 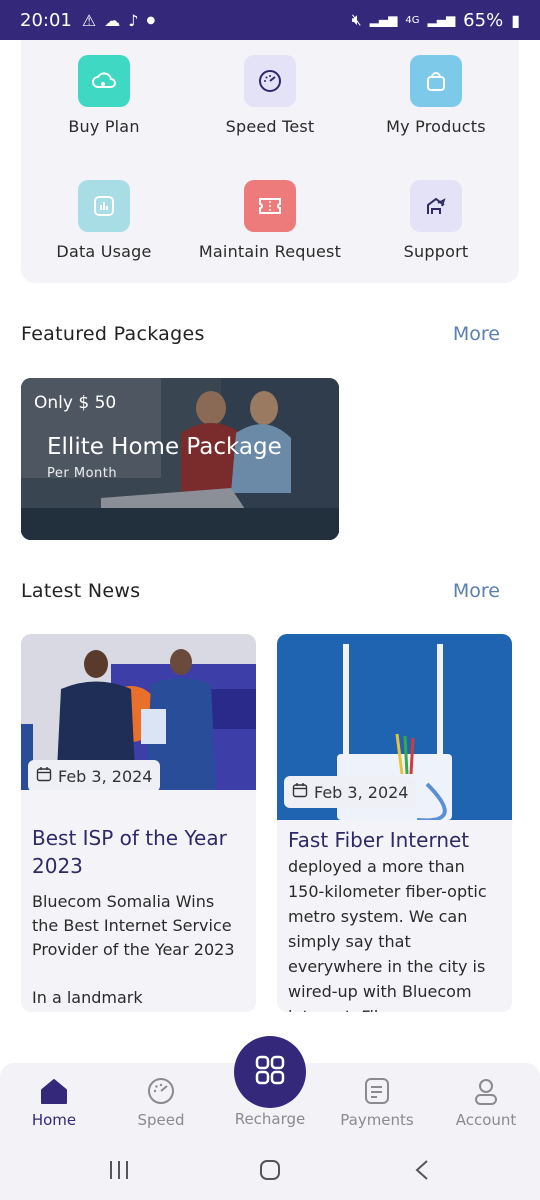 What do you see at coordinates (270, 206) in the screenshot?
I see `ticket-icon` at bounding box center [270, 206].